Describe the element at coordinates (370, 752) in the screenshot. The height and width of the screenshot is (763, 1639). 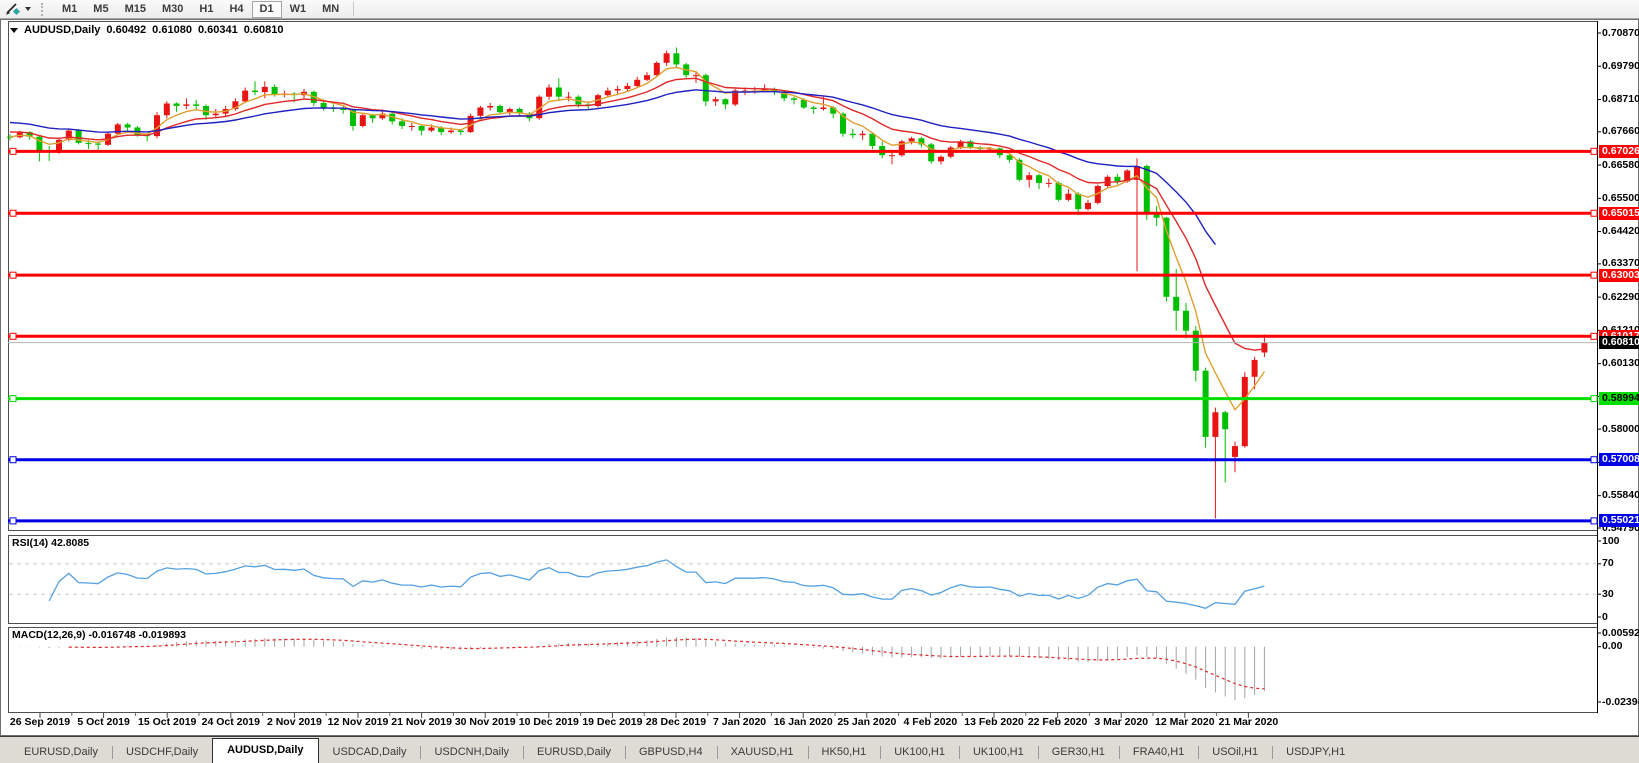
I see `chart-tab-usdcad-daily: USDCAD,Daily` at that location.